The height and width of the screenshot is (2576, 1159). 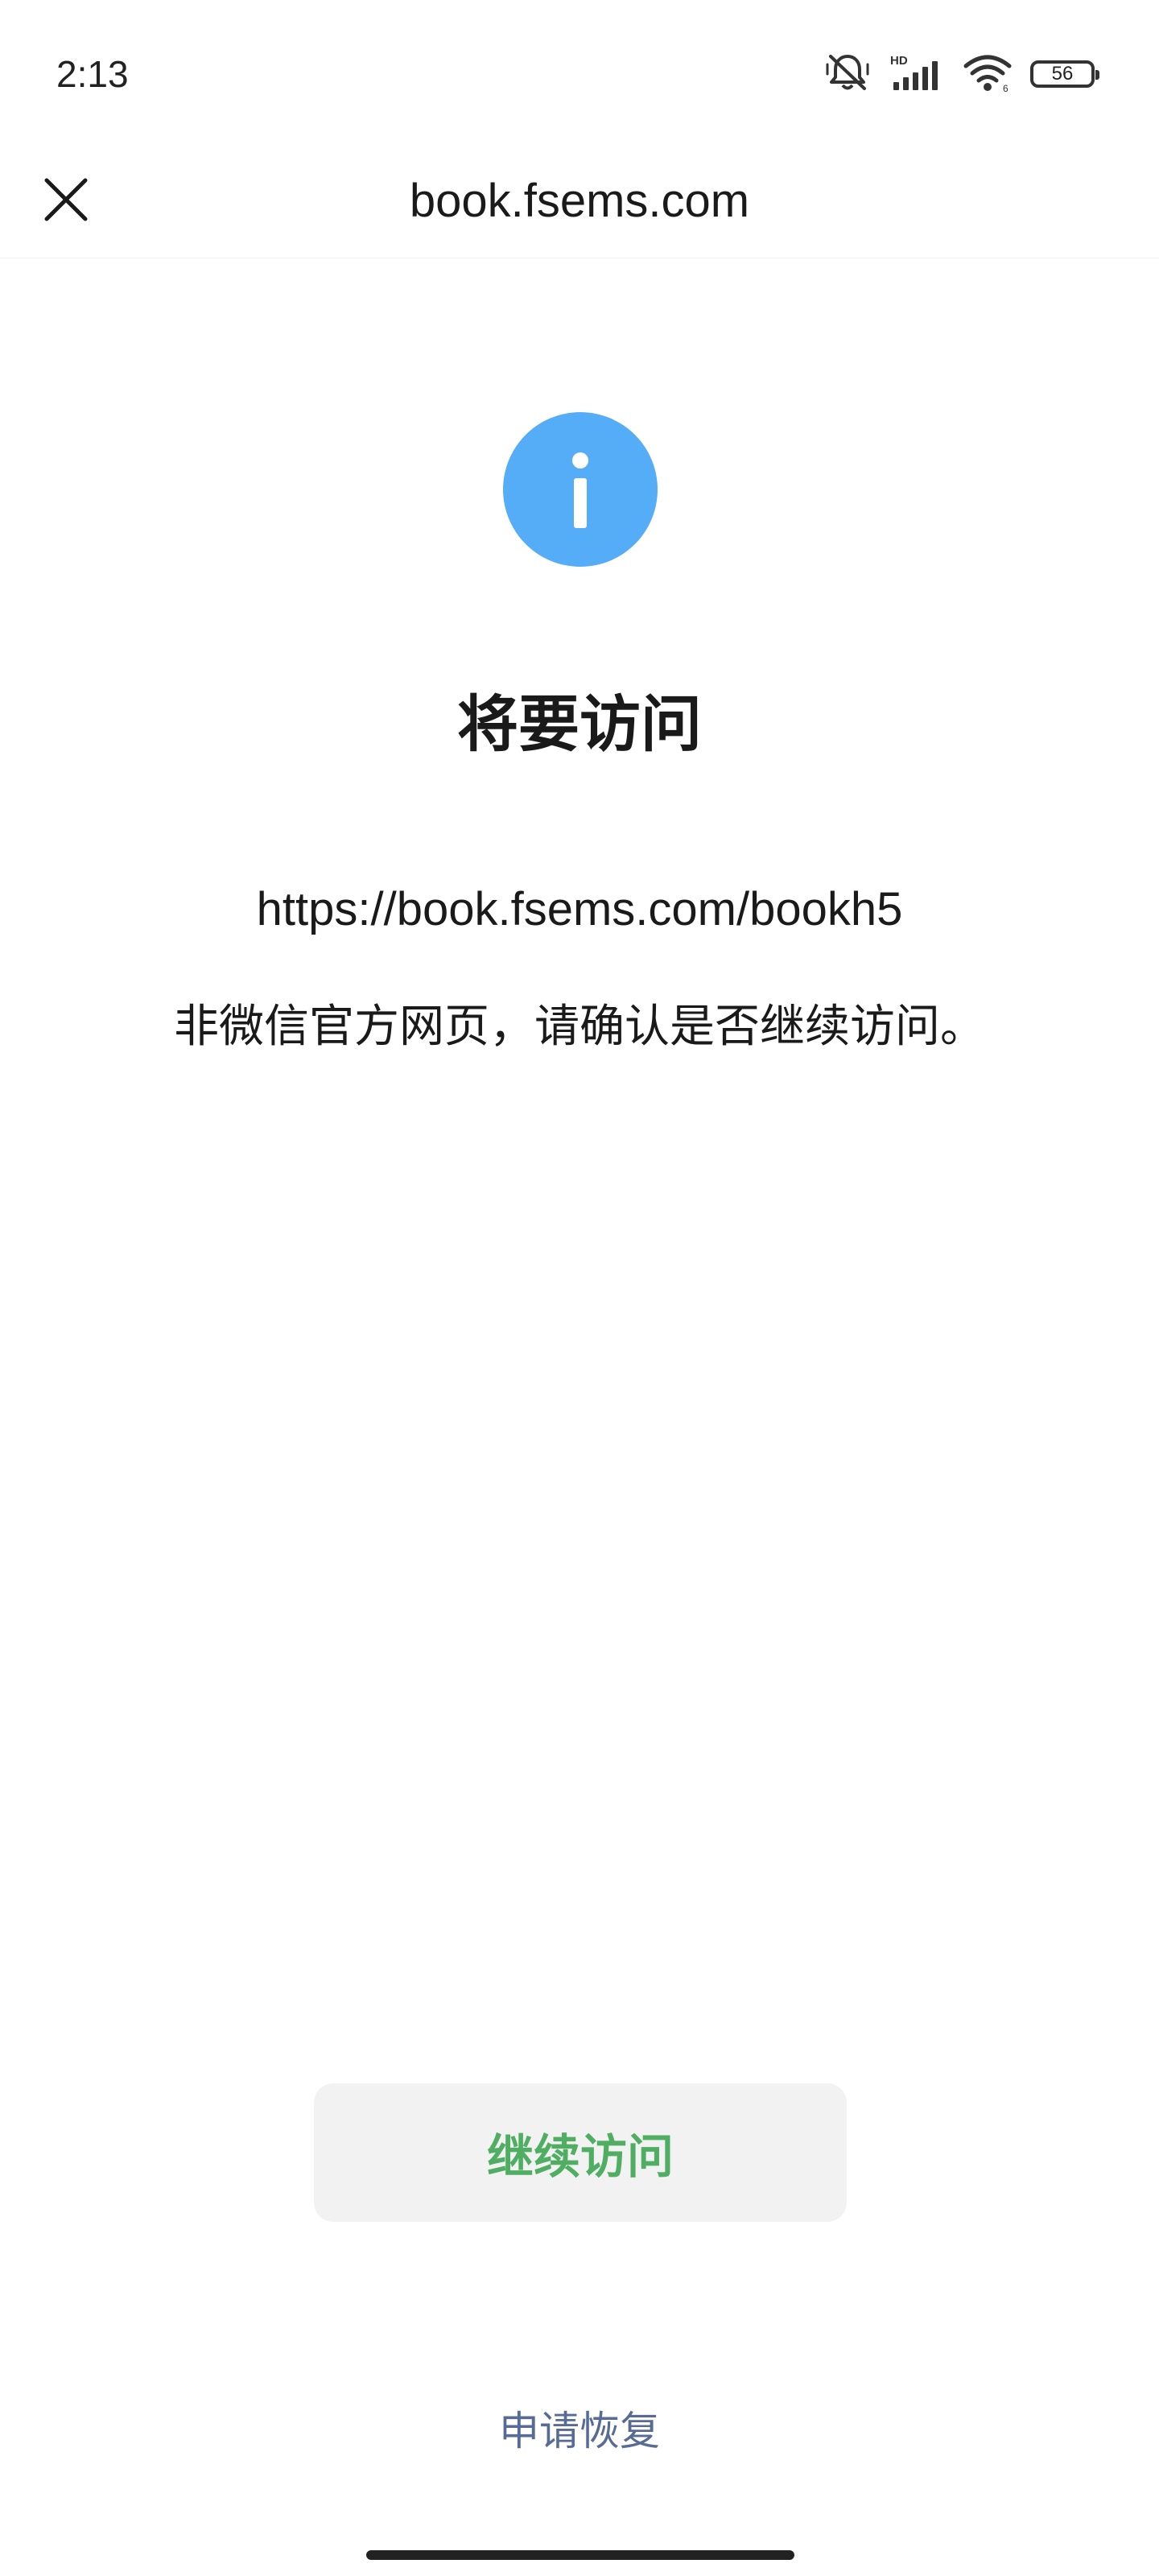 What do you see at coordinates (579, 724) in the screenshot?
I see `page-title: 将要访问` at bounding box center [579, 724].